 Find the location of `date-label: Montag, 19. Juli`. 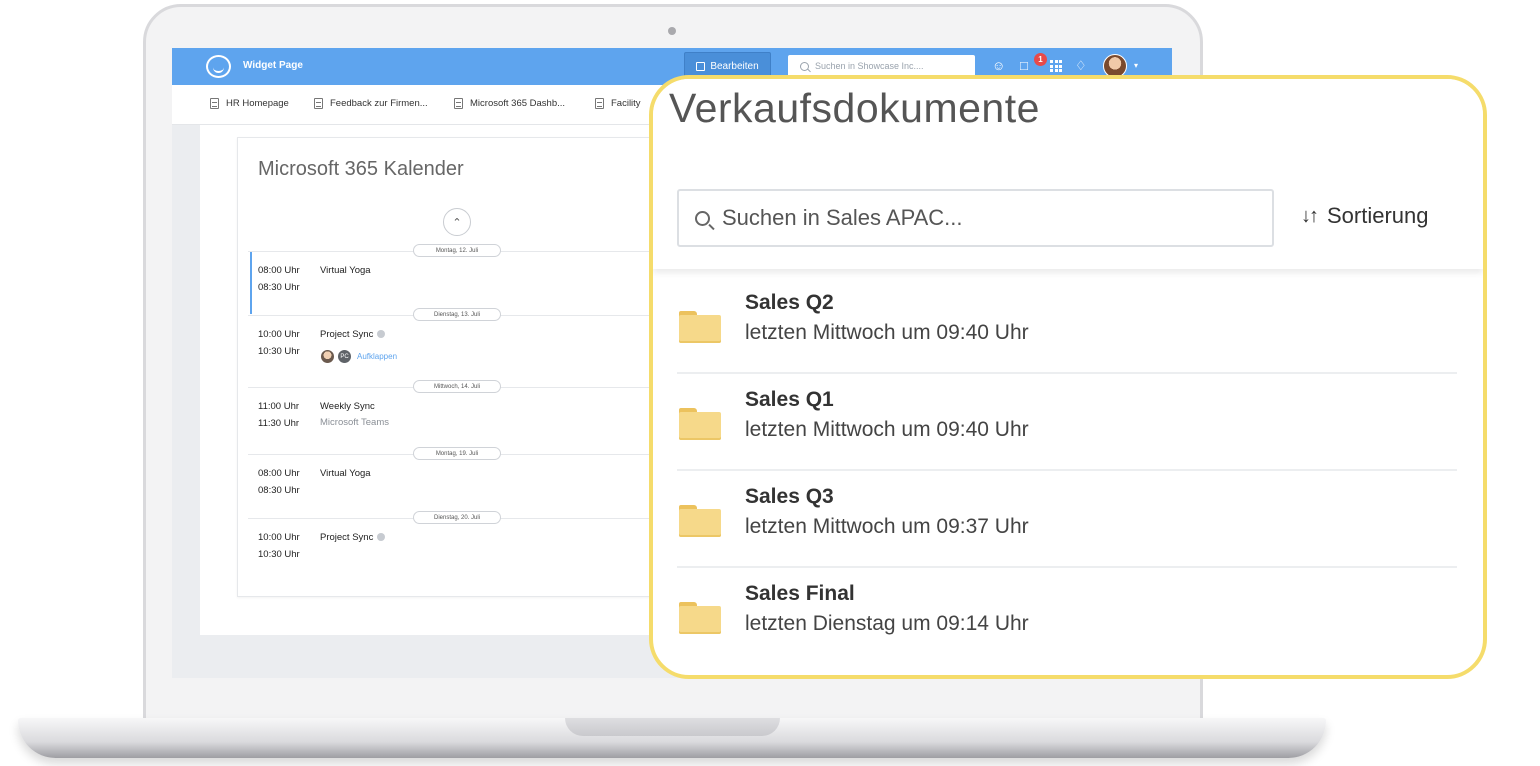

date-label: Montag, 19. Juli is located at coordinates (457, 453).